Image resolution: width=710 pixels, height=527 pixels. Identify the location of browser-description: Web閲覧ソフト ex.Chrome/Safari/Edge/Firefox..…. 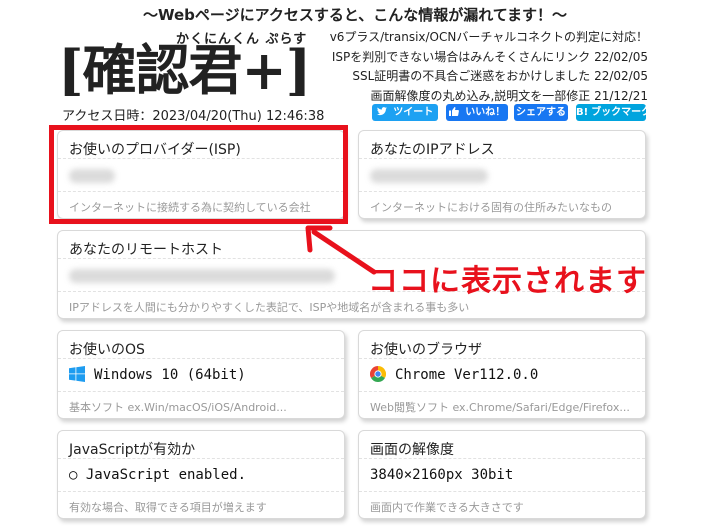
(500, 407).